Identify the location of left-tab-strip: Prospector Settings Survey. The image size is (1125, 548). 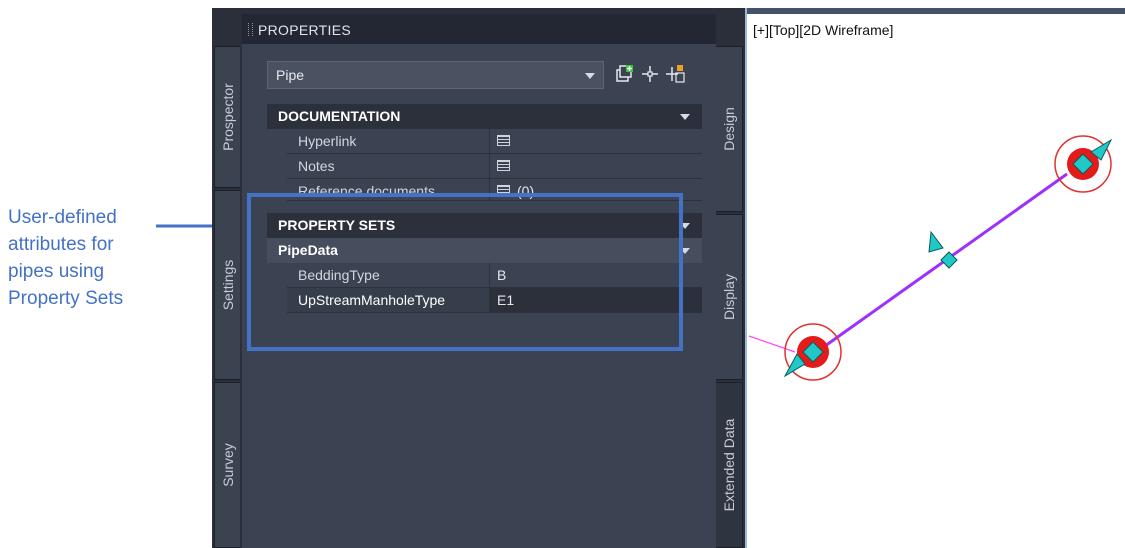
(226, 278).